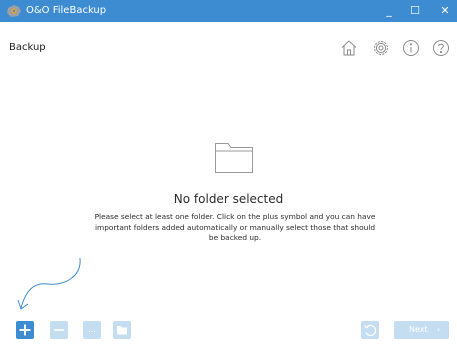 Image resolution: width=457 pixels, height=347 pixels. I want to click on browse-folder-button, so click(122, 330).